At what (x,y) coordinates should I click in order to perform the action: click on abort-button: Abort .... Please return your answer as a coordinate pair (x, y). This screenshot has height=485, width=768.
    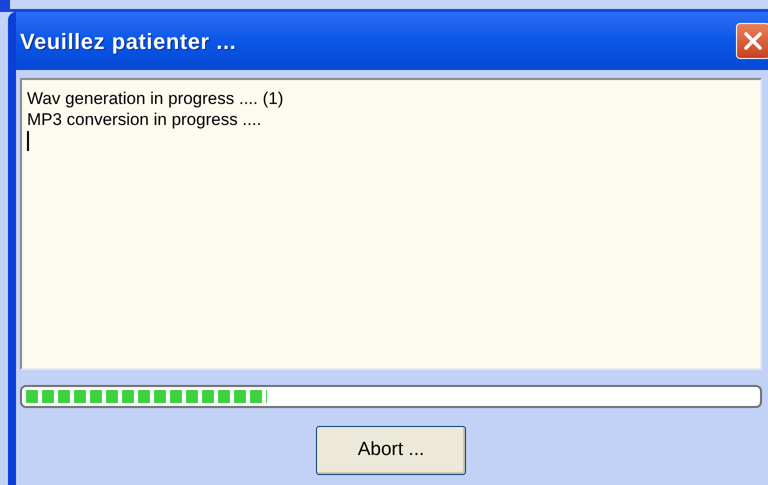
    Looking at the image, I should click on (391, 450).